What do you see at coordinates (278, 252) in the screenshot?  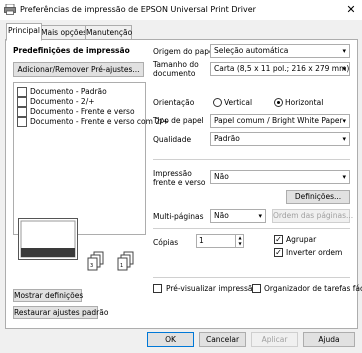 I see `reverse-order-checkbox: ✓` at bounding box center [278, 252].